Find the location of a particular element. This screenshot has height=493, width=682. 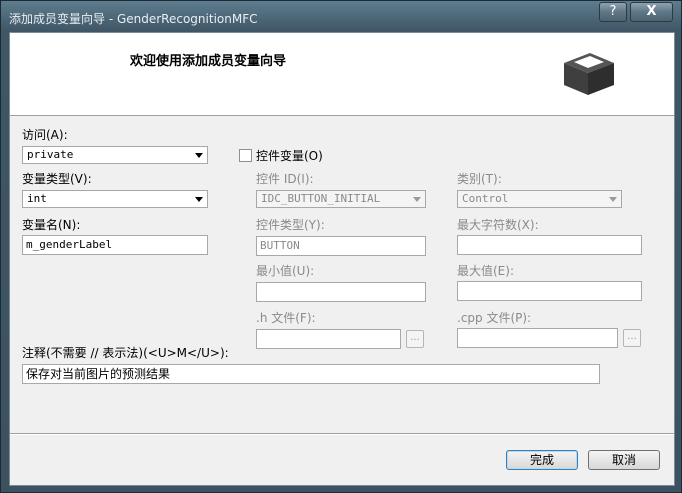

min-value-label: 最小值(U): is located at coordinates (285, 271).